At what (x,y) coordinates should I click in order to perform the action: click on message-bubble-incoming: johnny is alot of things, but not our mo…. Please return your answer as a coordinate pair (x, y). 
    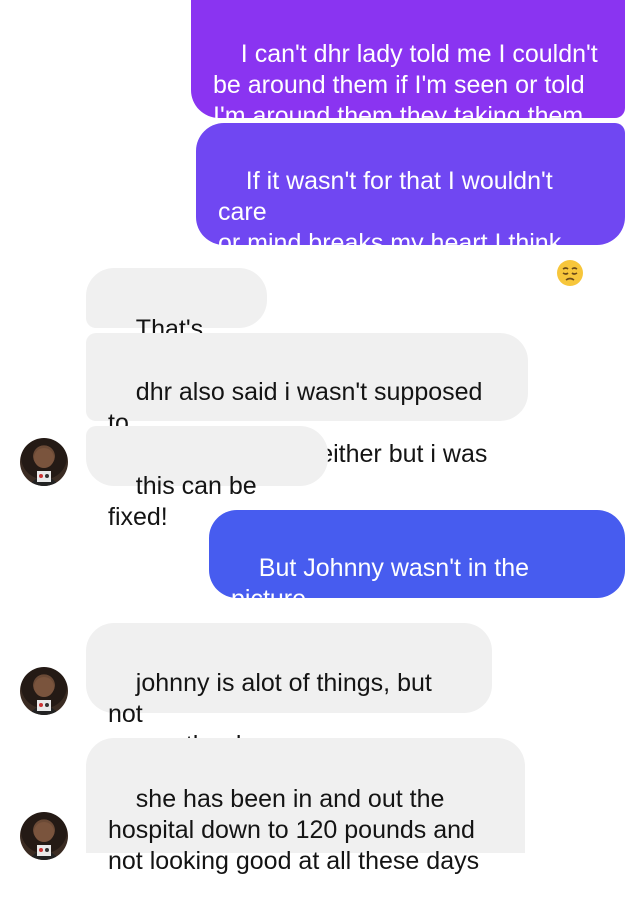
    Looking at the image, I should click on (289, 691).